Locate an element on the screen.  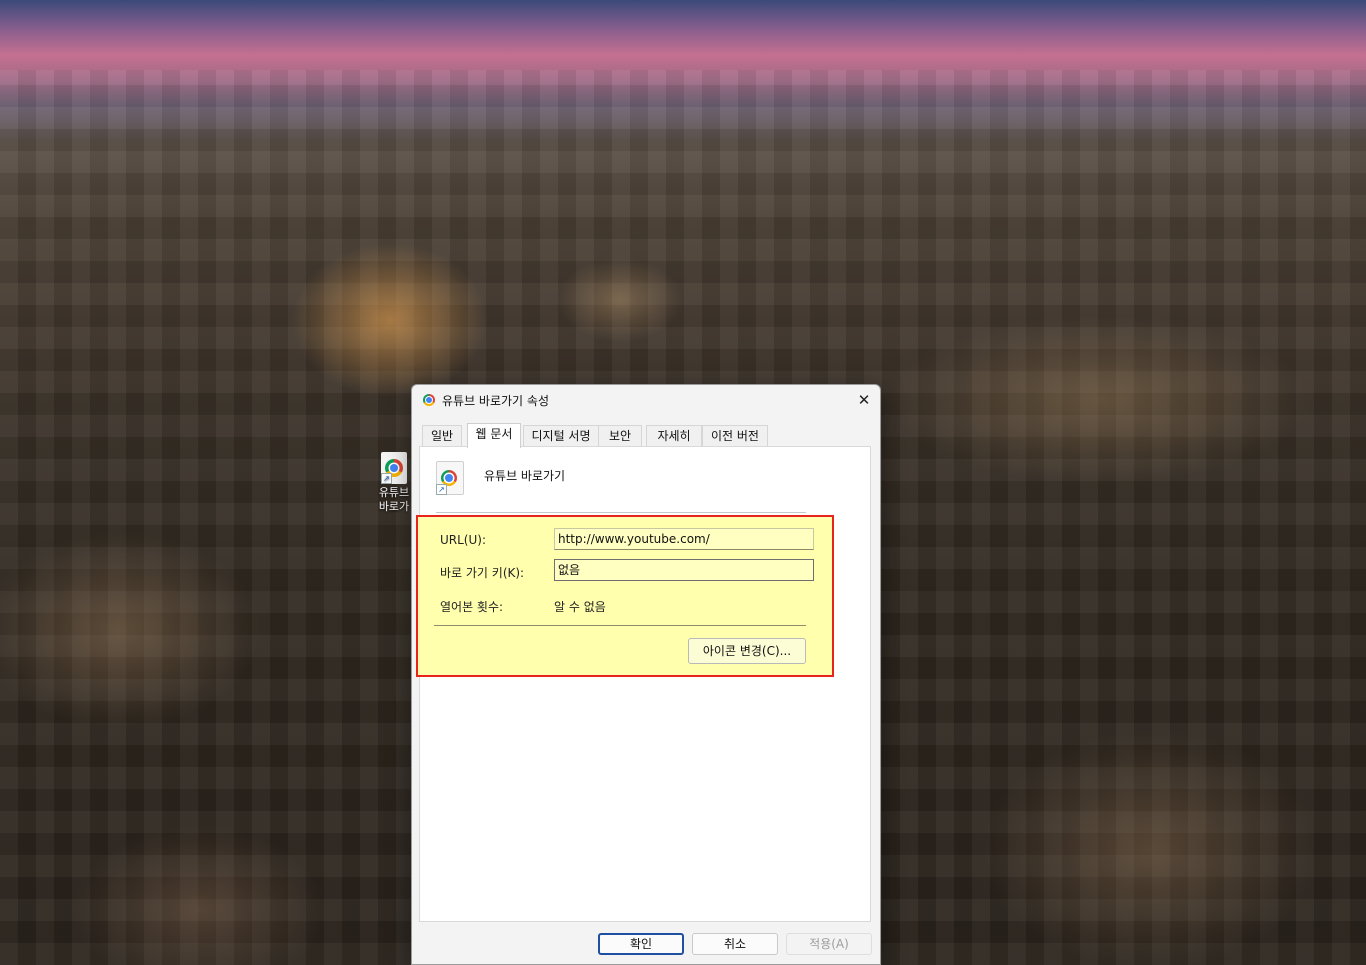
tab-web-document: 웹 문서 is located at coordinates (494, 435).